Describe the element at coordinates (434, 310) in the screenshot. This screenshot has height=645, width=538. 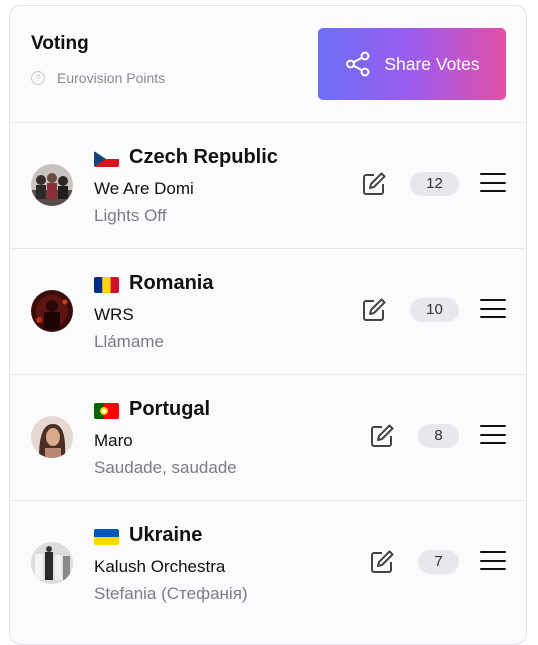
I see `points-badge: 10` at that location.